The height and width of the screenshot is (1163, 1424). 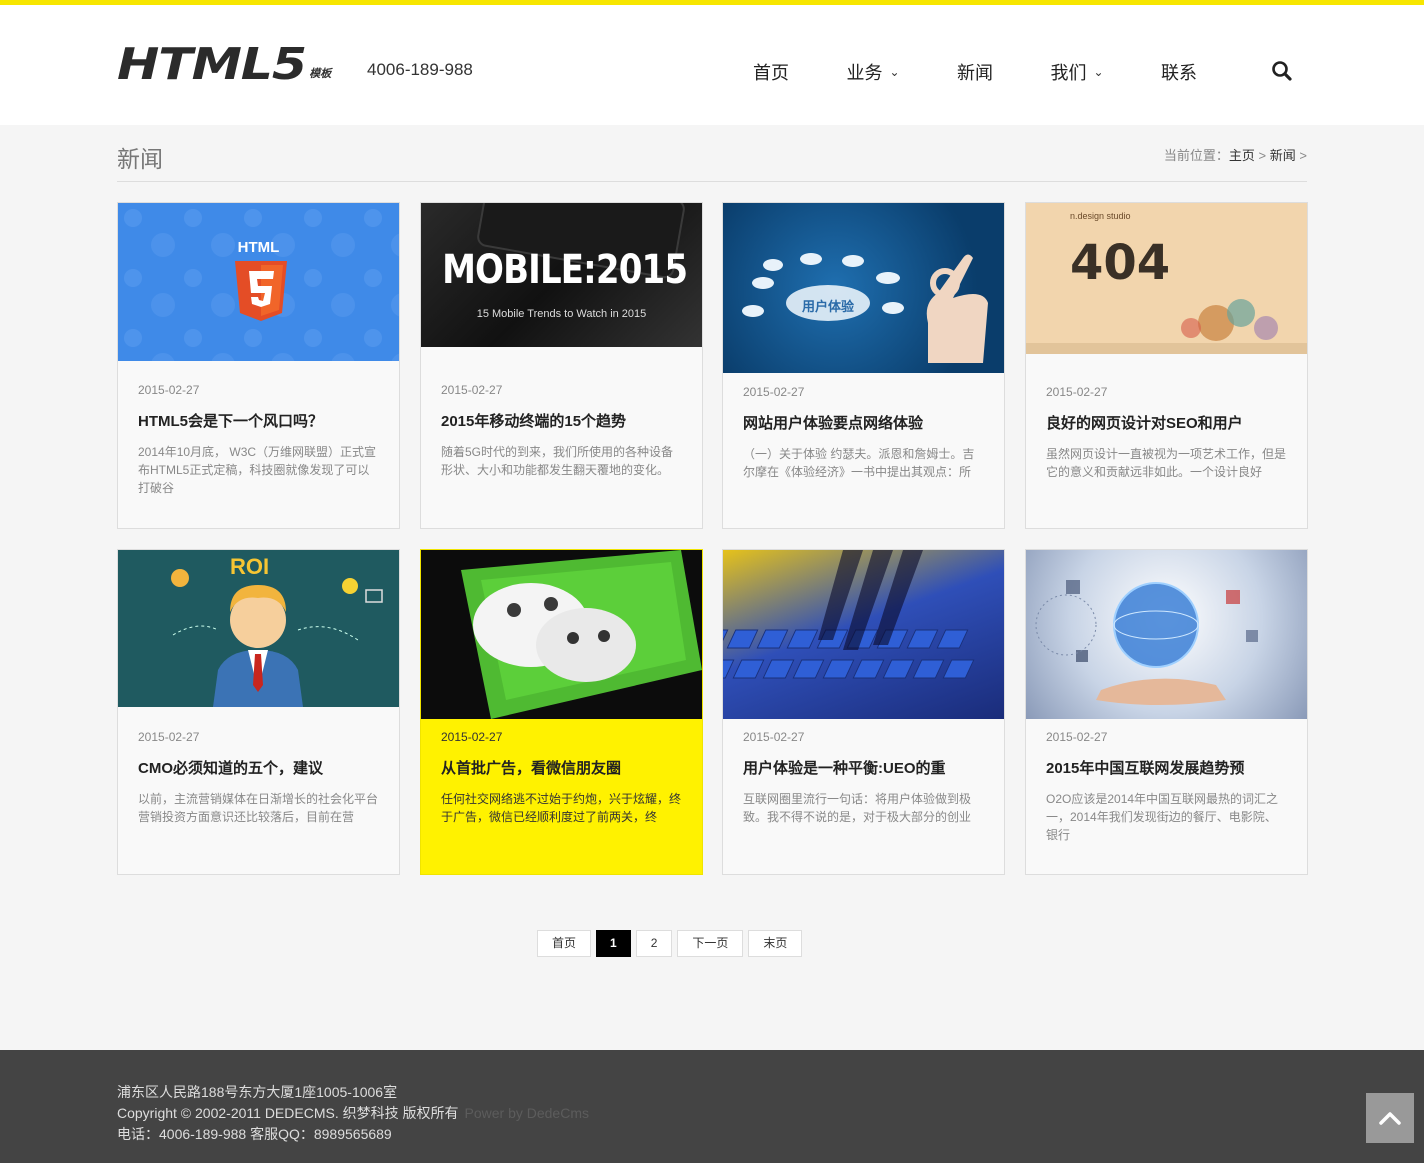 I want to click on logo: HTML5 模板, so click(x=224, y=64).